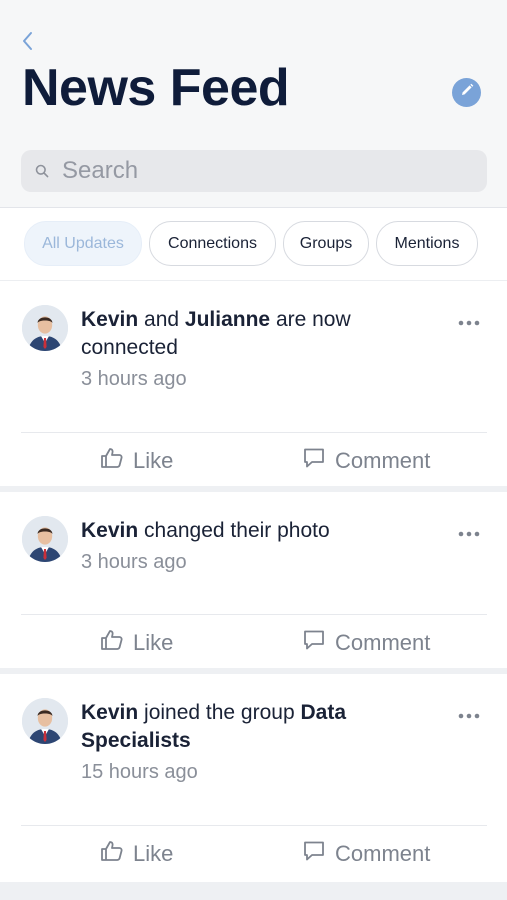  What do you see at coordinates (83, 243) in the screenshot?
I see `filter-all-updates: All Updates` at bounding box center [83, 243].